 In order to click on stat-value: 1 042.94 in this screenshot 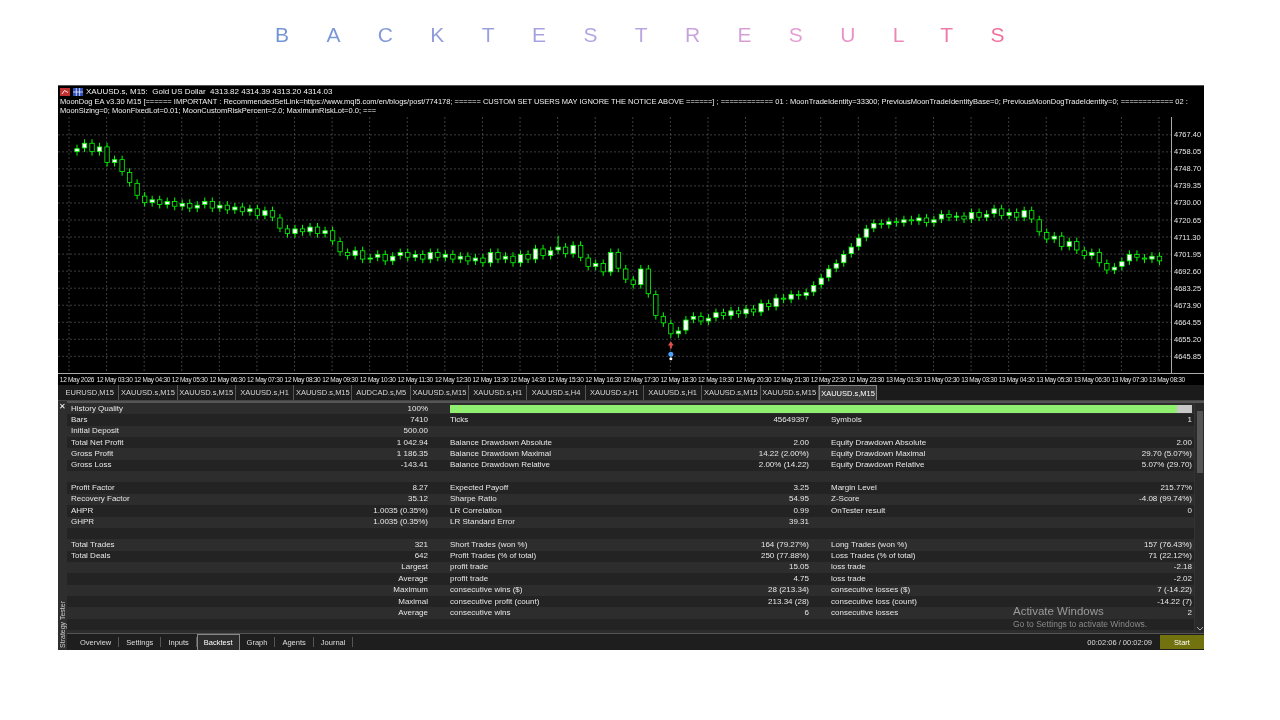, I will do `click(412, 442)`.